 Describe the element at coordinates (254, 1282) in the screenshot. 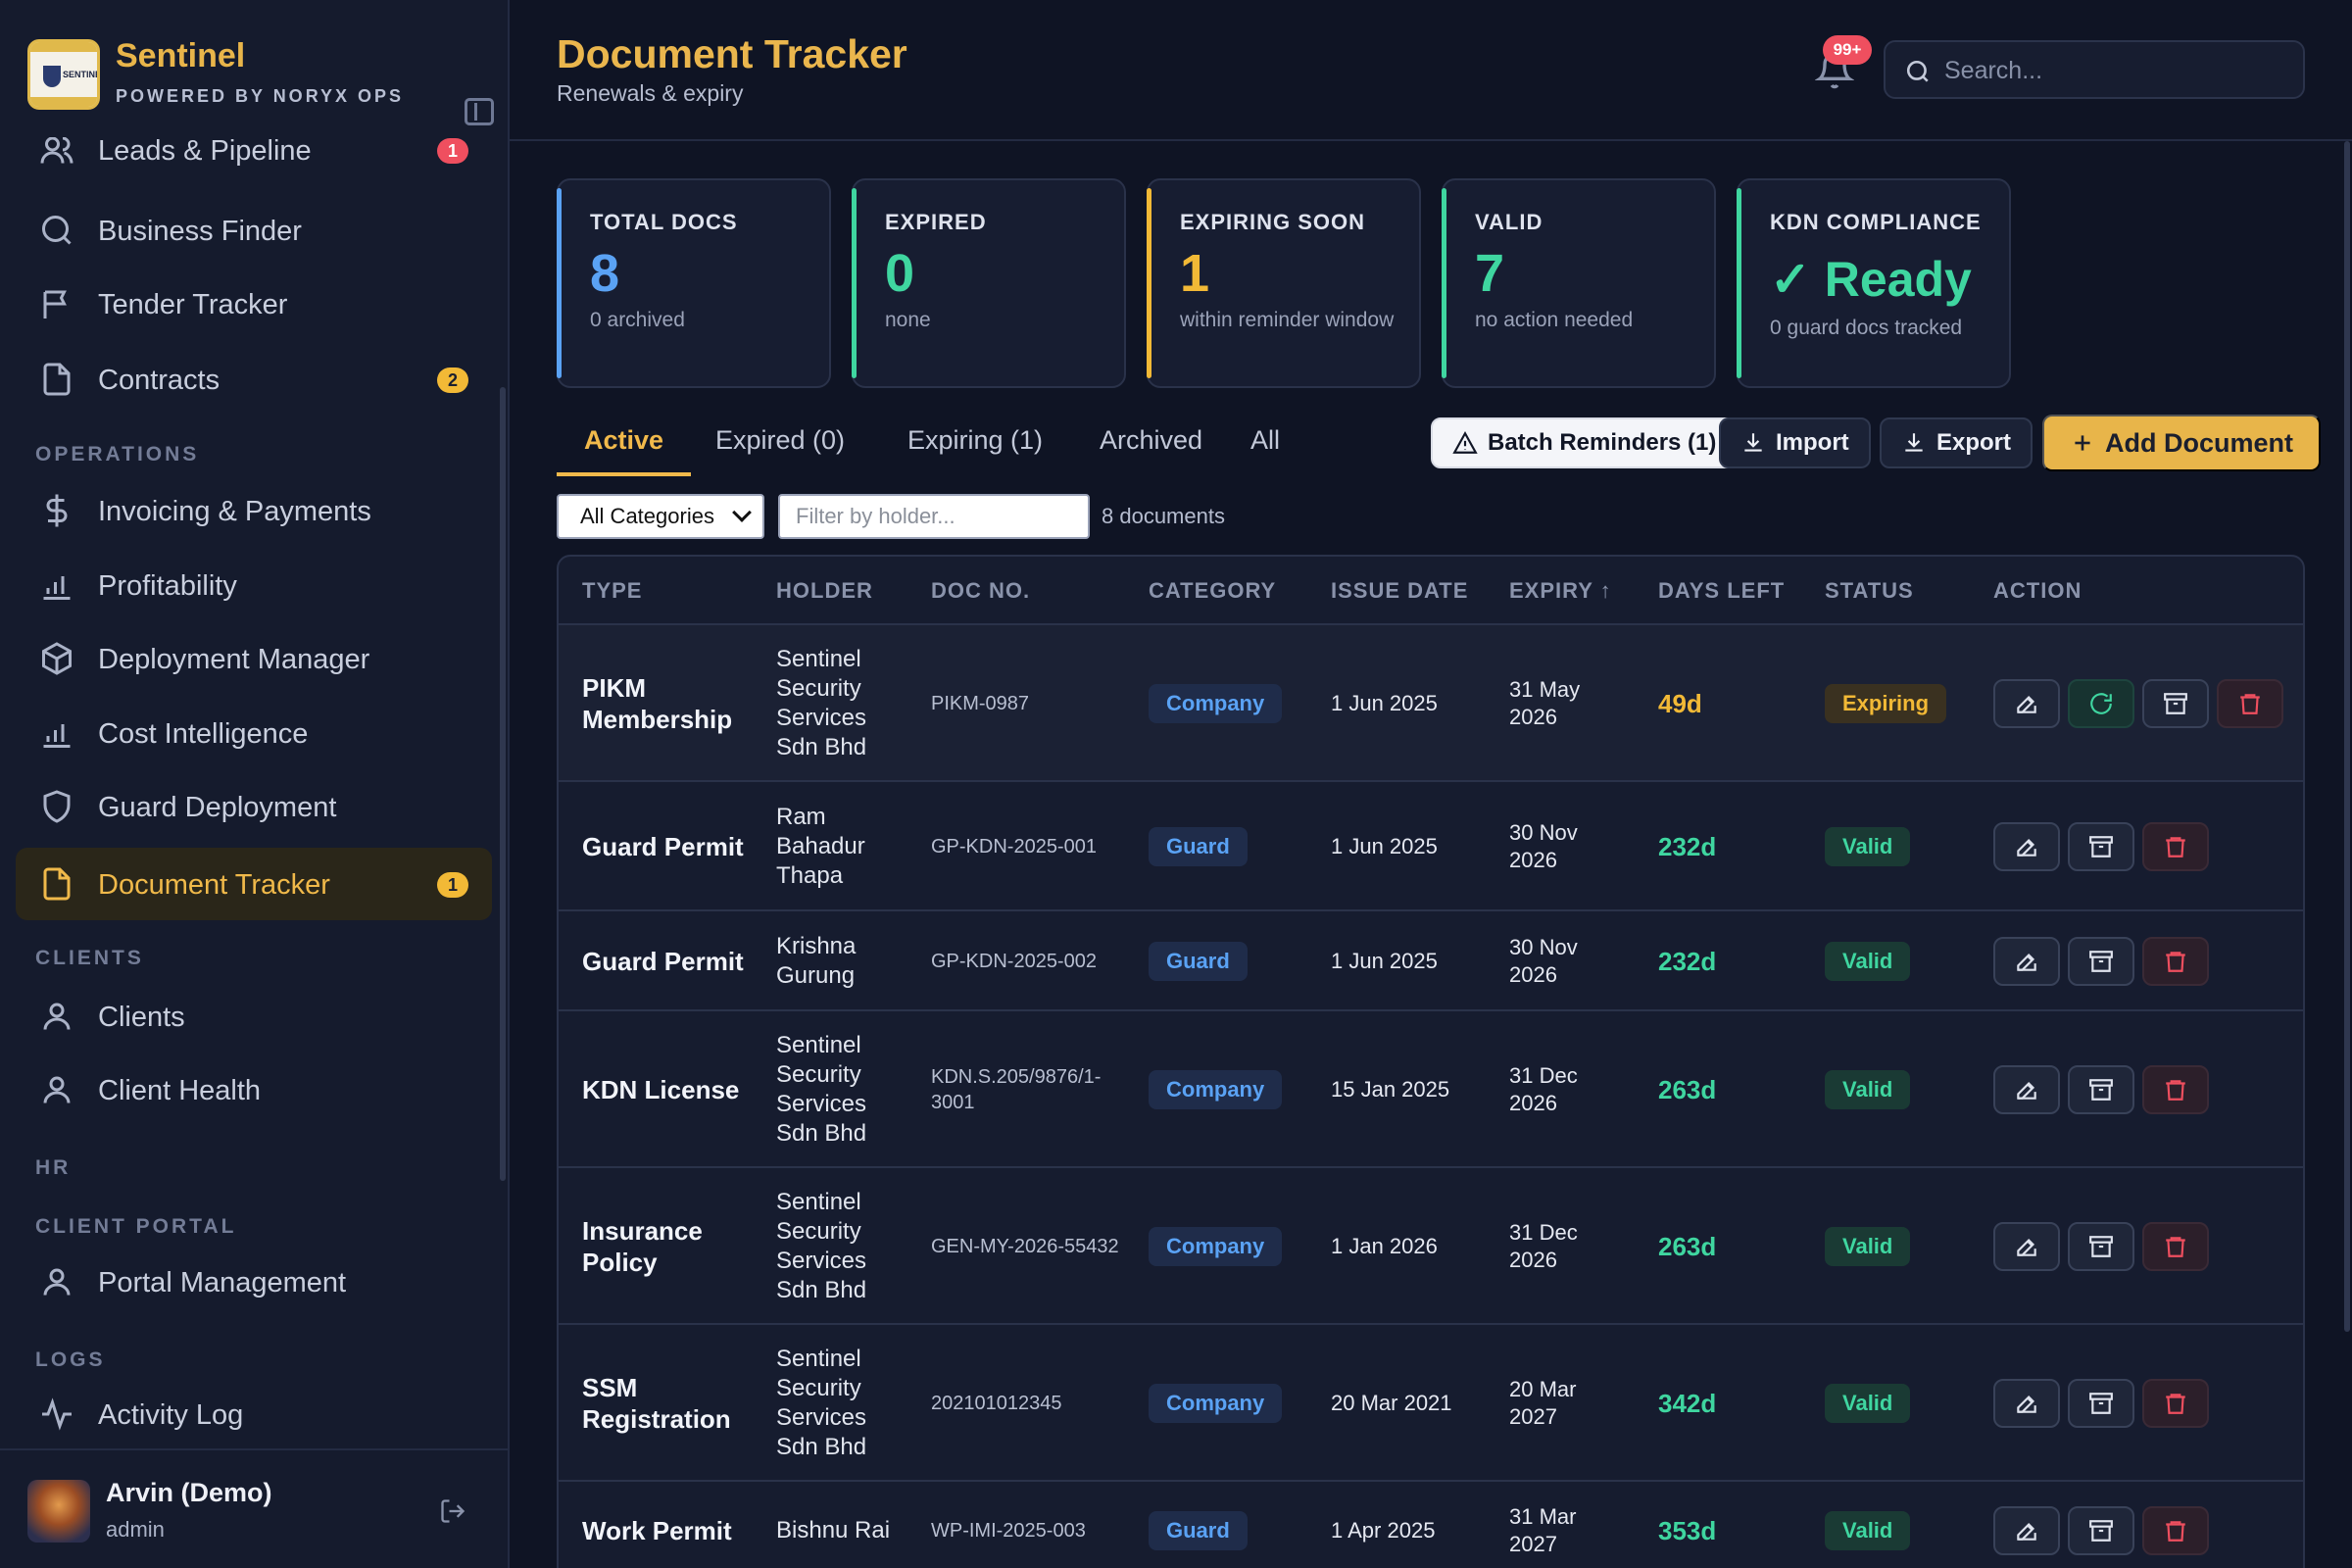

I see `sidebar-item-portal-management: Portal Management` at that location.